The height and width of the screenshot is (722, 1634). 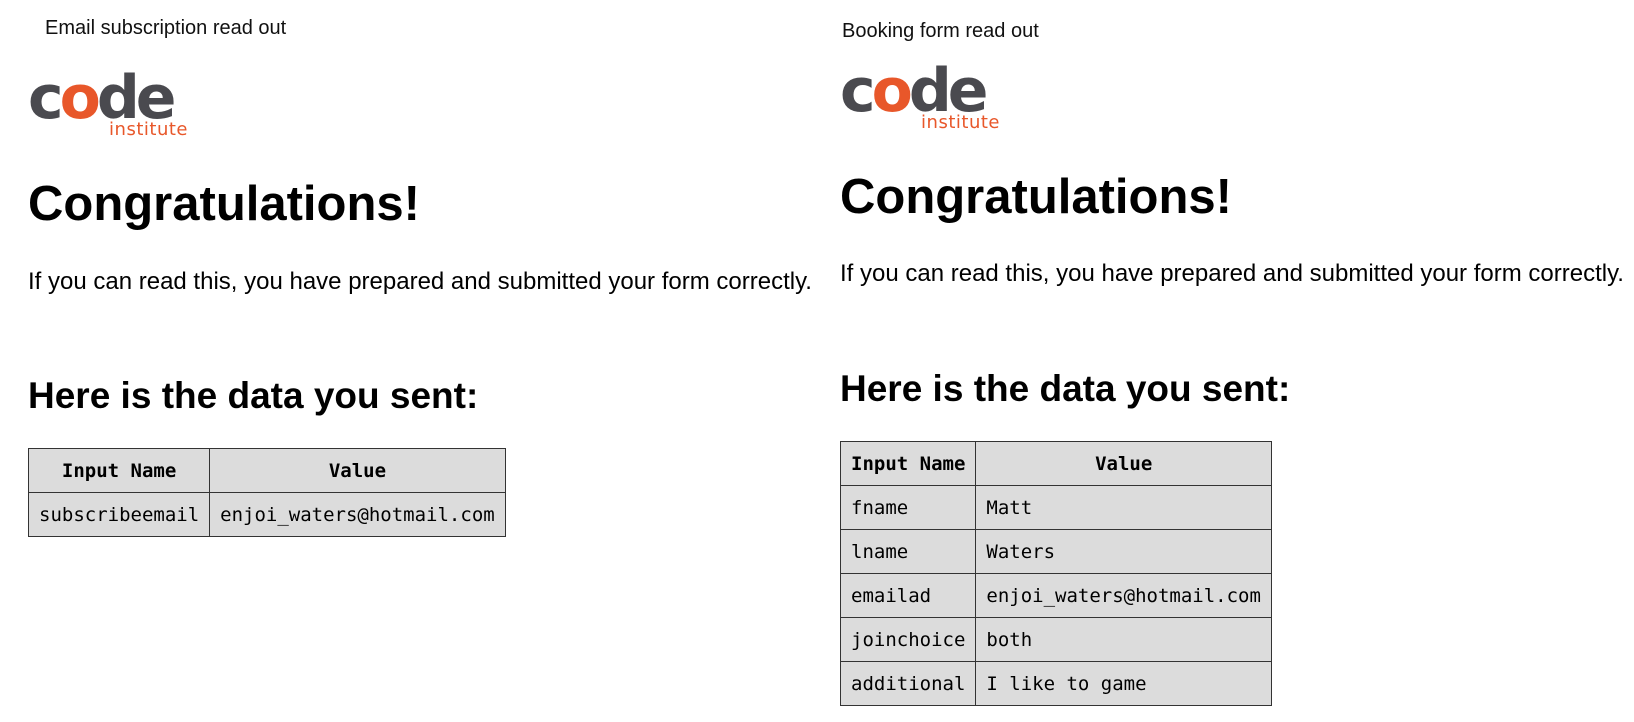 What do you see at coordinates (908, 595) in the screenshot?
I see `input-name-cell: emailad` at bounding box center [908, 595].